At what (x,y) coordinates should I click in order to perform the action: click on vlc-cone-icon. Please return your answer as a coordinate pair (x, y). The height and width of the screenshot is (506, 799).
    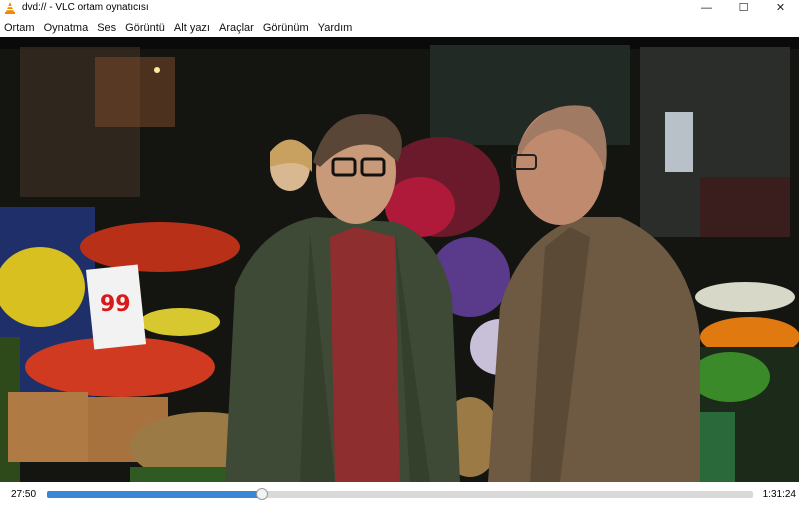
    Looking at the image, I should click on (10, 7).